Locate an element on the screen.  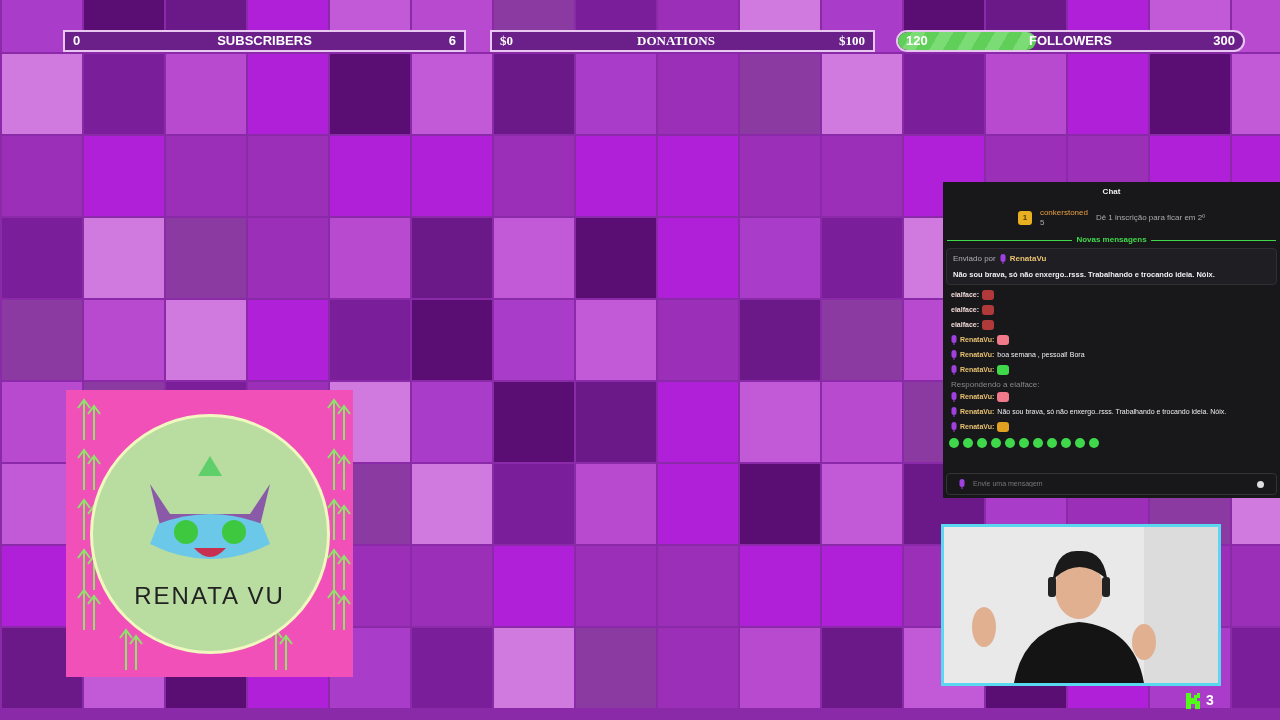
leader-count: 5 is located at coordinates (1042, 223).